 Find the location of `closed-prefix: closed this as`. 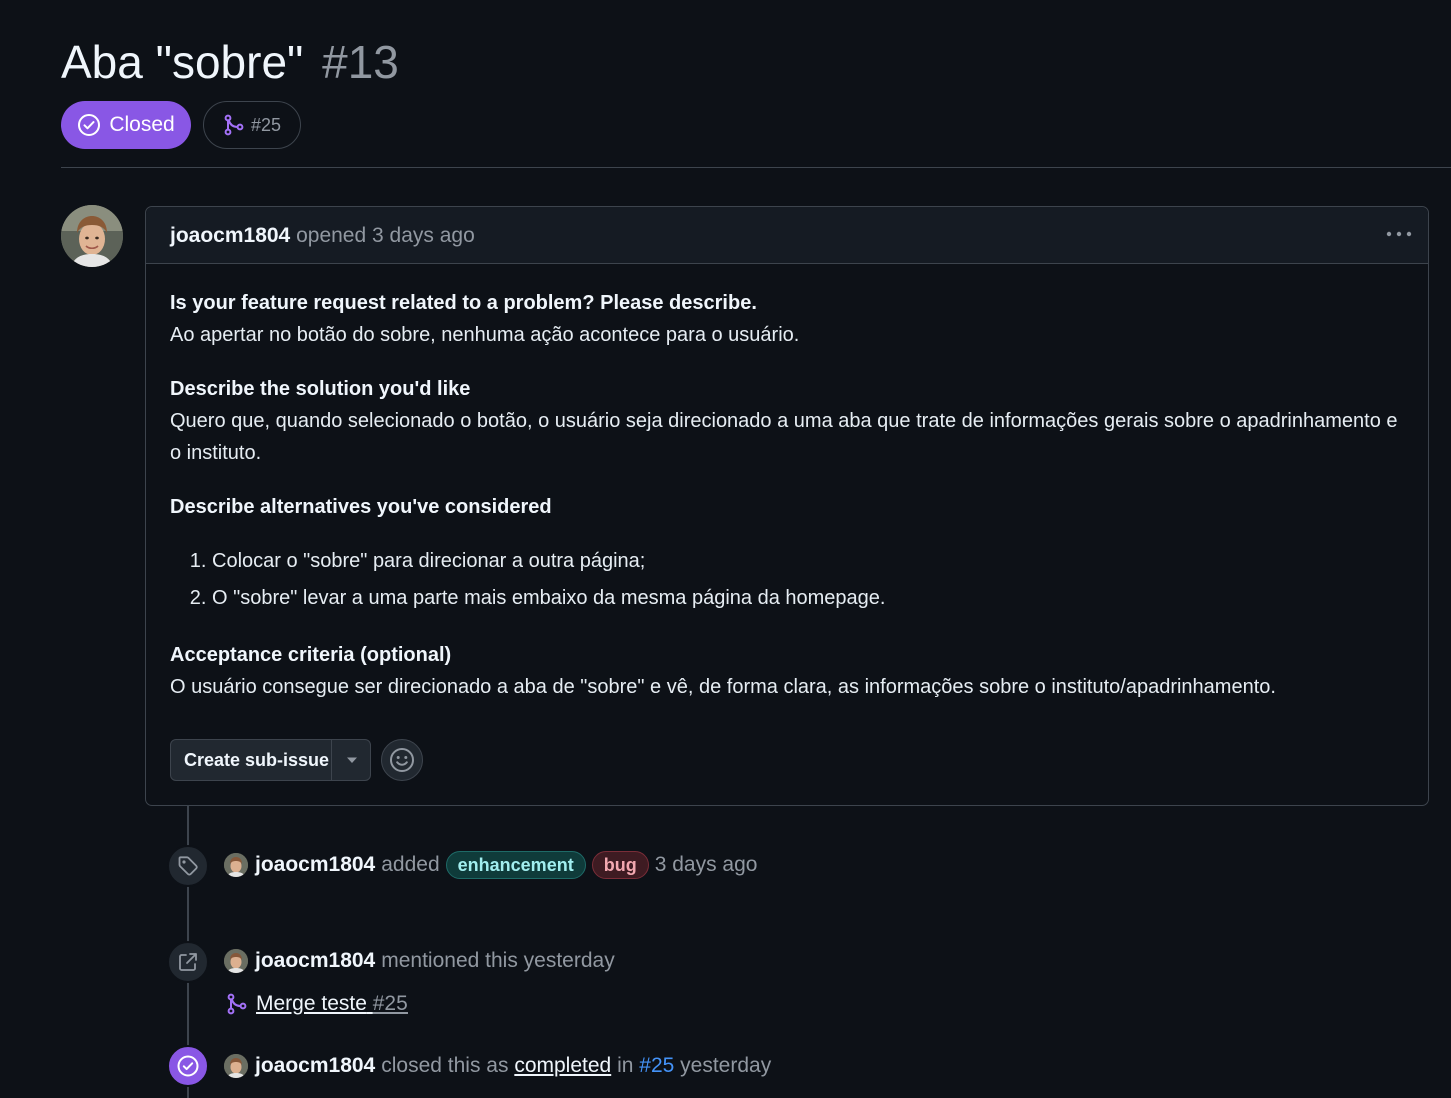

closed-prefix: closed this as is located at coordinates (445, 1065).